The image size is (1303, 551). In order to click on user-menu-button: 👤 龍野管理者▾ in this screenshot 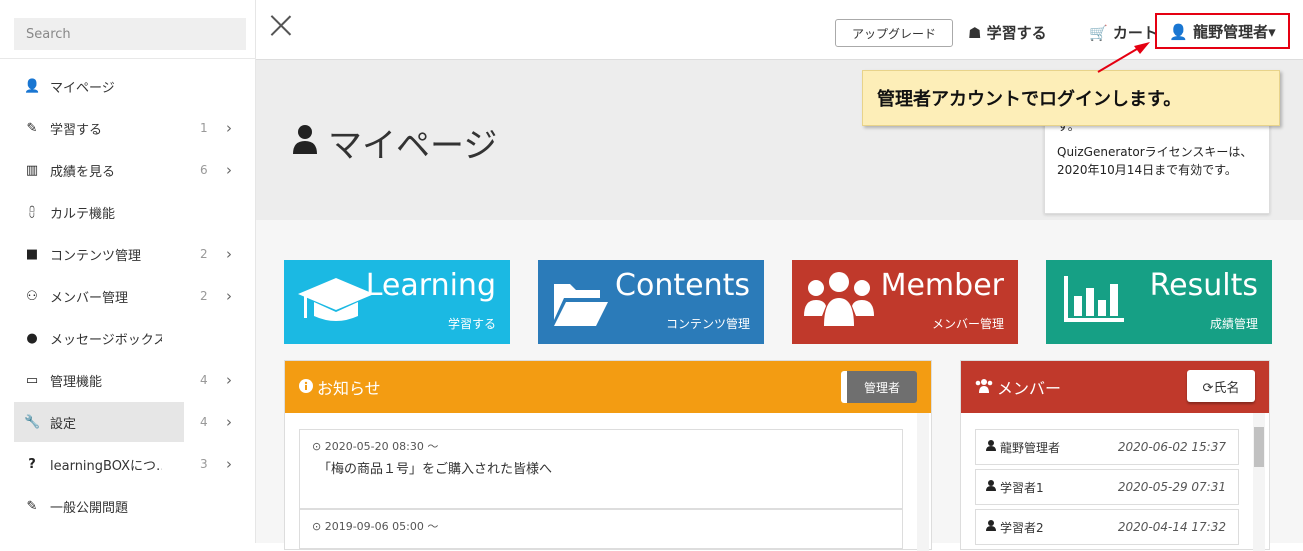, I will do `click(1222, 31)`.